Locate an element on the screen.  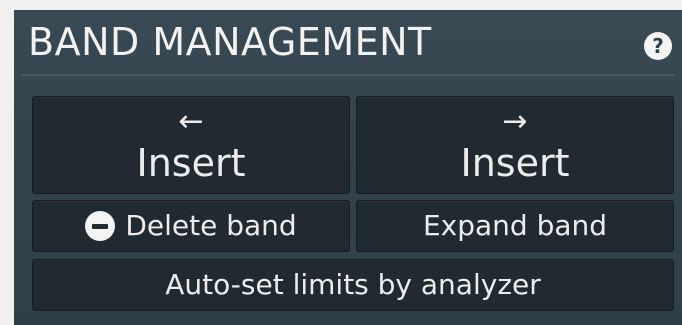
expand-band-button: Expand band is located at coordinates (515, 226).